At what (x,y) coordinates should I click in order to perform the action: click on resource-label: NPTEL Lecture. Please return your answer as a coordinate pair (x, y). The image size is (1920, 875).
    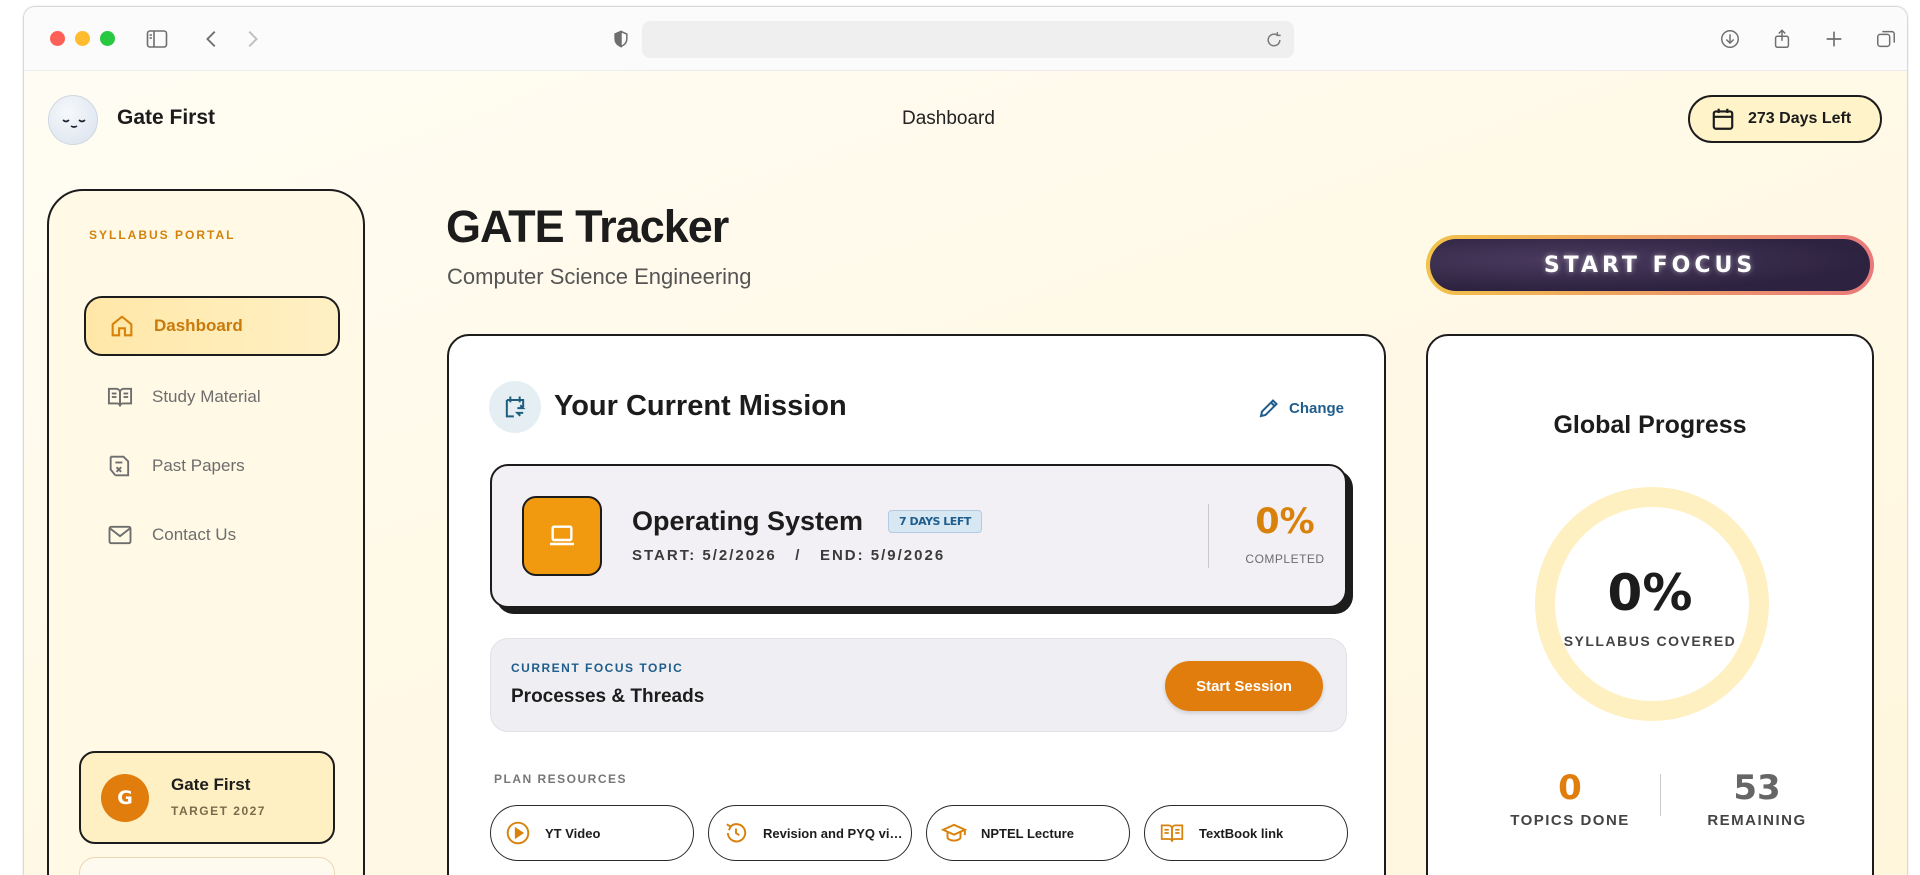
    Looking at the image, I should click on (1027, 833).